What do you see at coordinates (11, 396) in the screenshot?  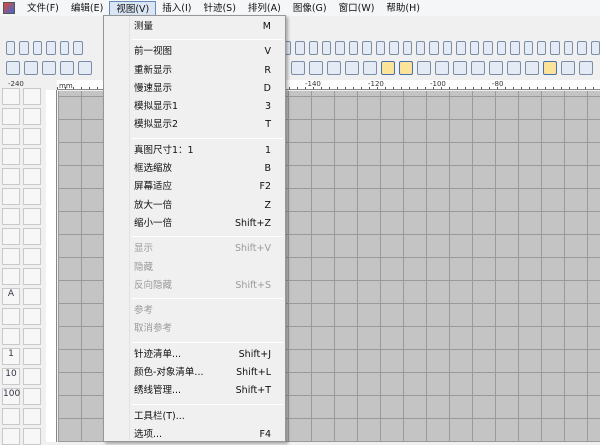 I see `tool-button-icon: 100` at bounding box center [11, 396].